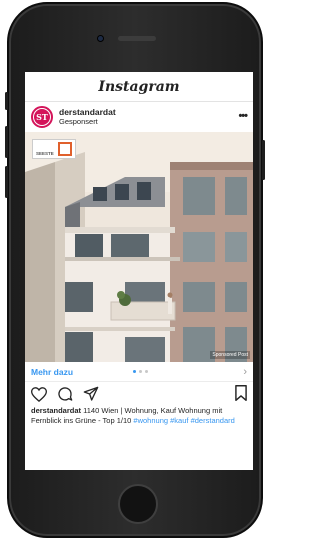 This screenshot has width=320, height=542. What do you see at coordinates (6, 142) in the screenshot?
I see `volume-up-button` at bounding box center [6, 142].